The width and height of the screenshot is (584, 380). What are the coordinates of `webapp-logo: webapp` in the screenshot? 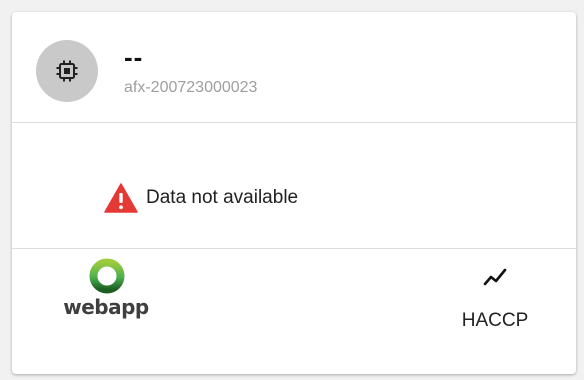 It's located at (111, 292).